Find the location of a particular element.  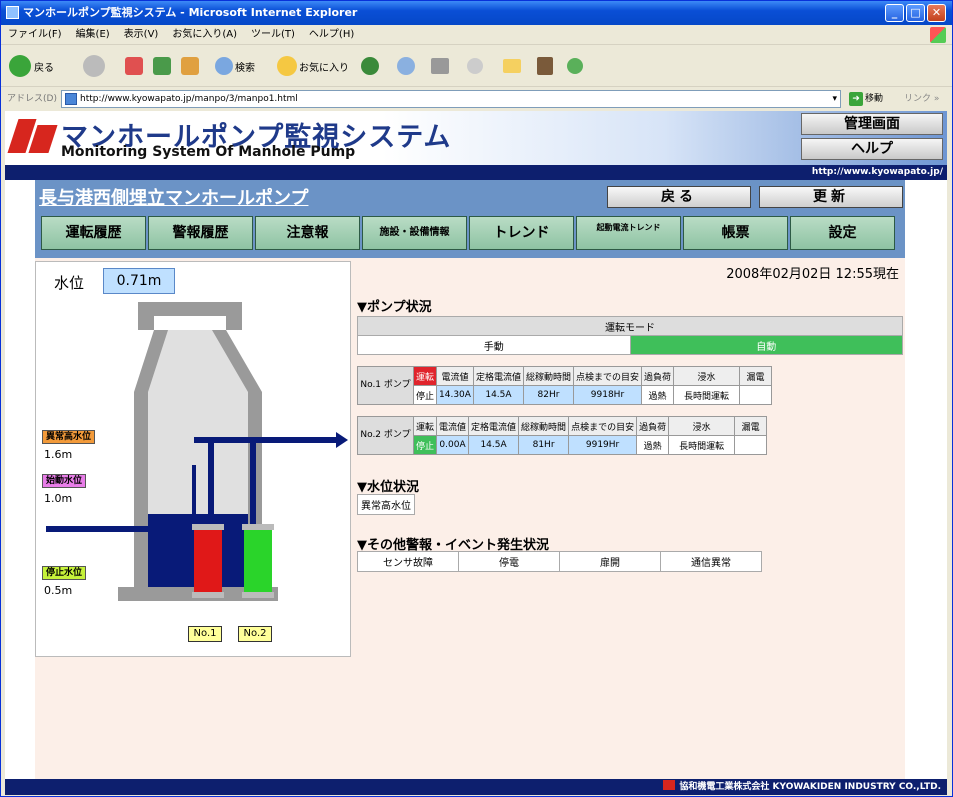

start-water-level-value: 1.0m is located at coordinates (58, 498).